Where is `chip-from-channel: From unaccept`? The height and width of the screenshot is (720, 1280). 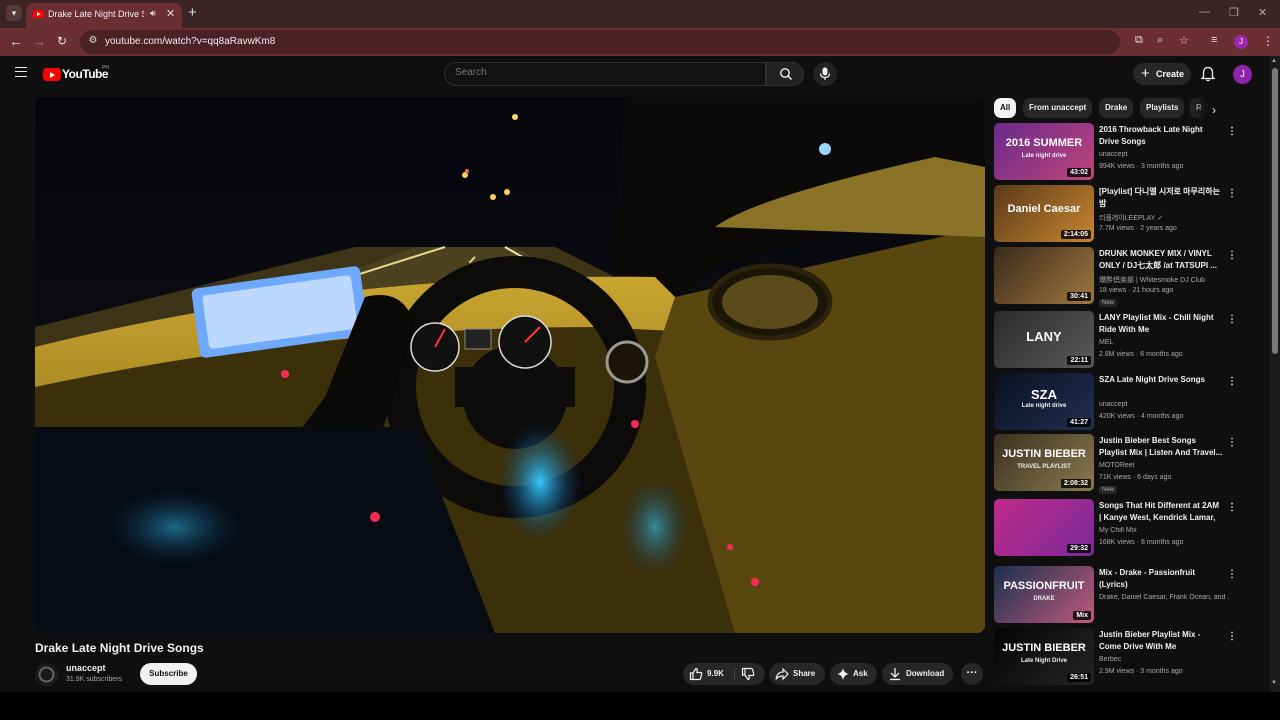
chip-from-channel: From unaccept is located at coordinates (1058, 108).